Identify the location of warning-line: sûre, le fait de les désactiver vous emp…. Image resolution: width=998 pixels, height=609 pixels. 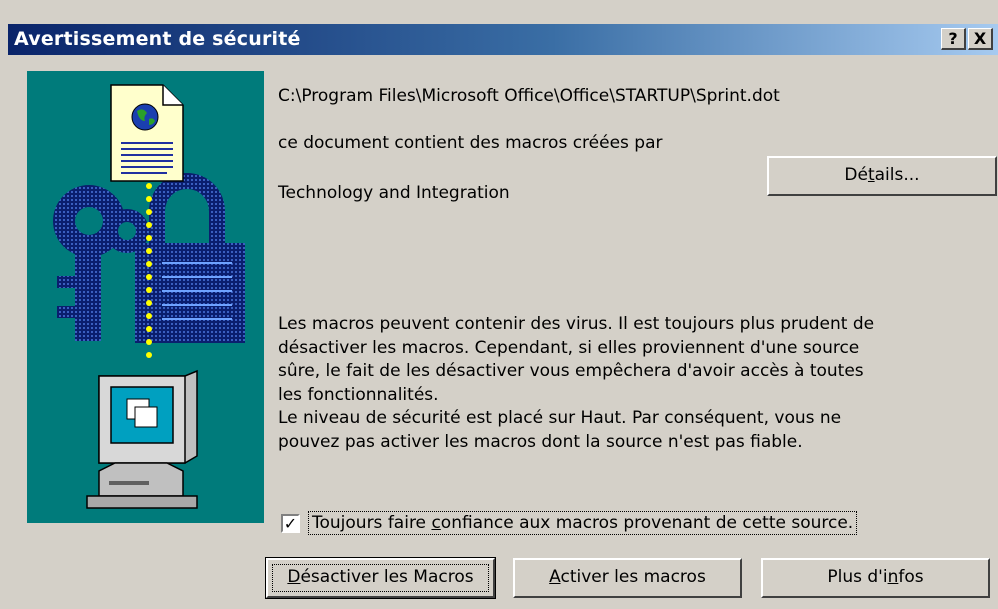
(571, 371).